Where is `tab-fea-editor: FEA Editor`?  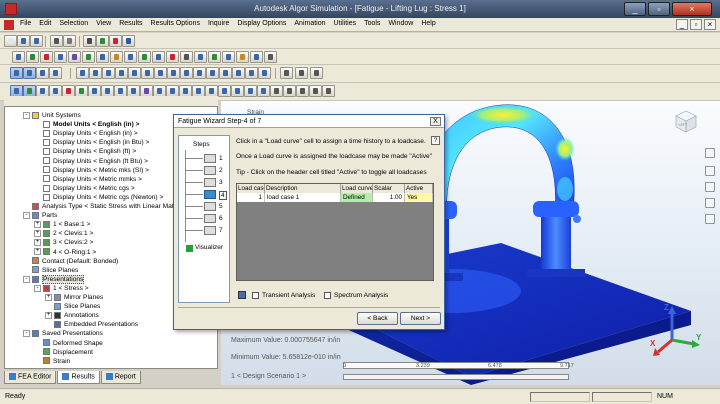
tab-fea-editor: FEA Editor is located at coordinates (30, 377).